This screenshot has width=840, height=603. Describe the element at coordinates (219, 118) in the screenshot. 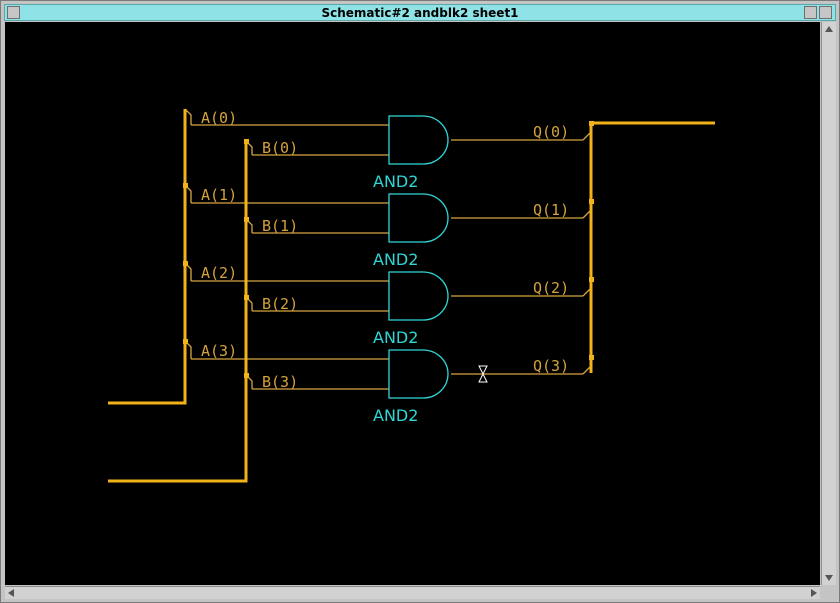

I see `net-label-a0: A(0)` at that location.